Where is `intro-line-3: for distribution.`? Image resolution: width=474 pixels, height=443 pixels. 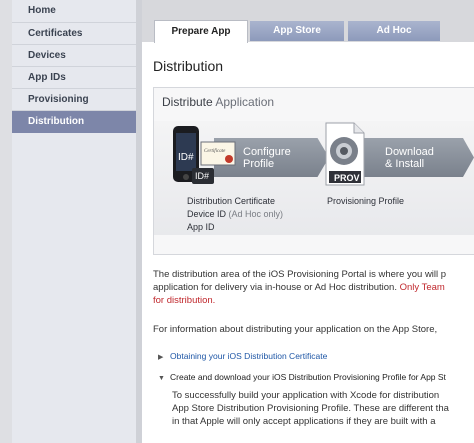 intro-line-3: for distribution. is located at coordinates (184, 300).